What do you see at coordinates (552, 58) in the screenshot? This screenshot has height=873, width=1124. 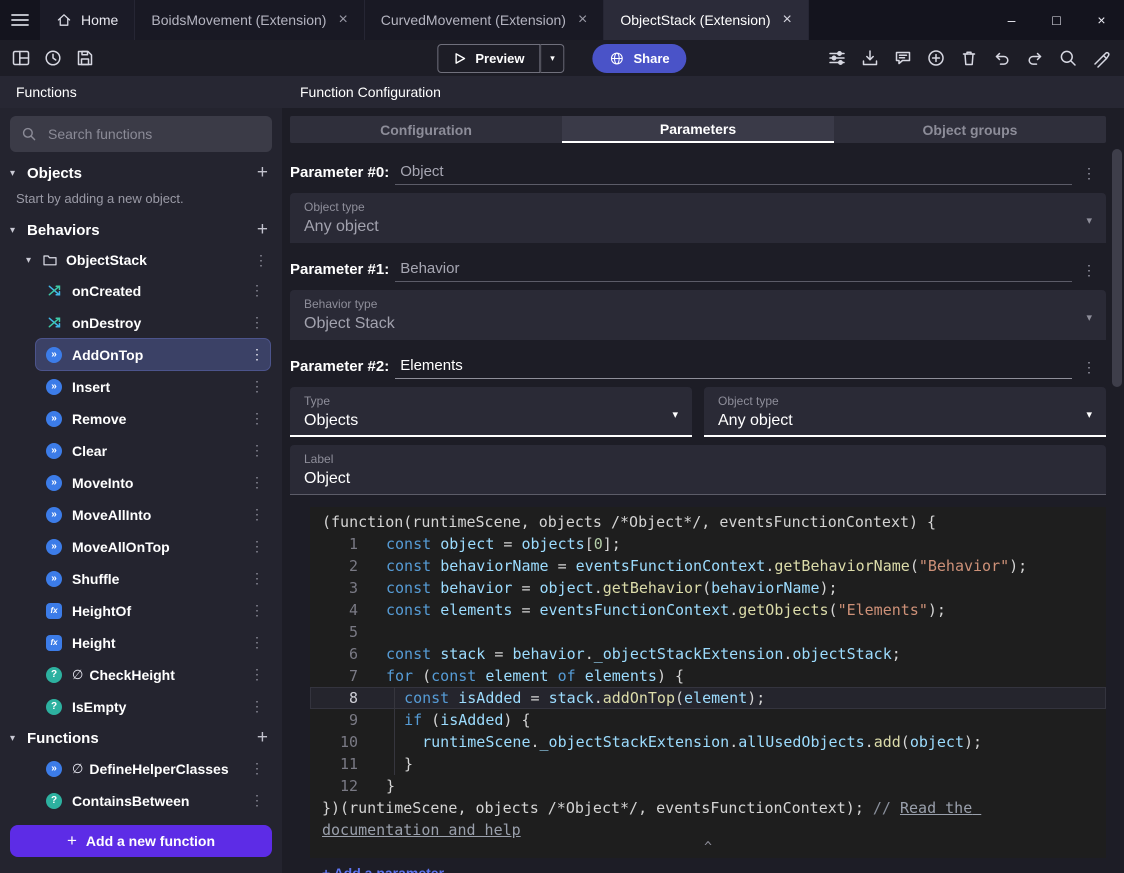 I see `preview-options-chevron-icon: ▾` at bounding box center [552, 58].